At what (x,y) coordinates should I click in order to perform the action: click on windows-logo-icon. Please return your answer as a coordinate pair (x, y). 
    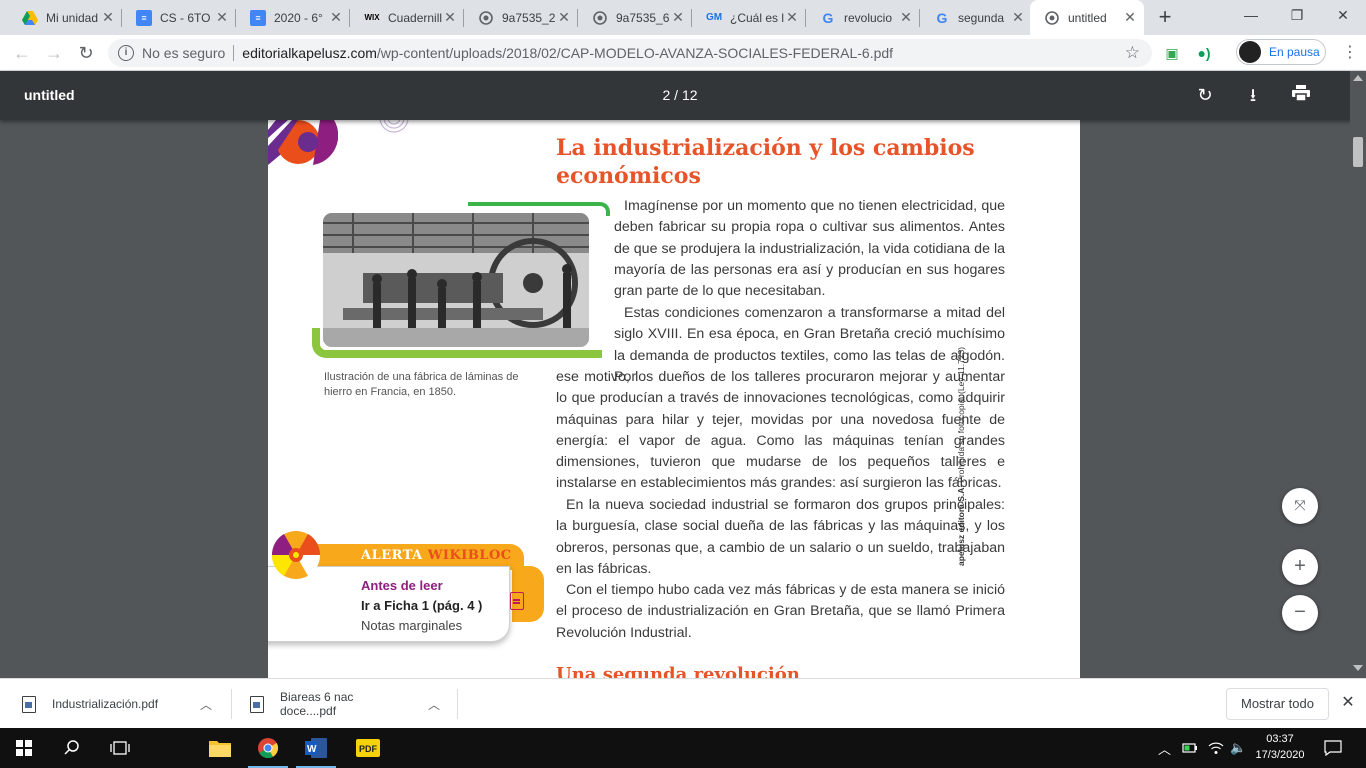
    Looking at the image, I should click on (24, 748).